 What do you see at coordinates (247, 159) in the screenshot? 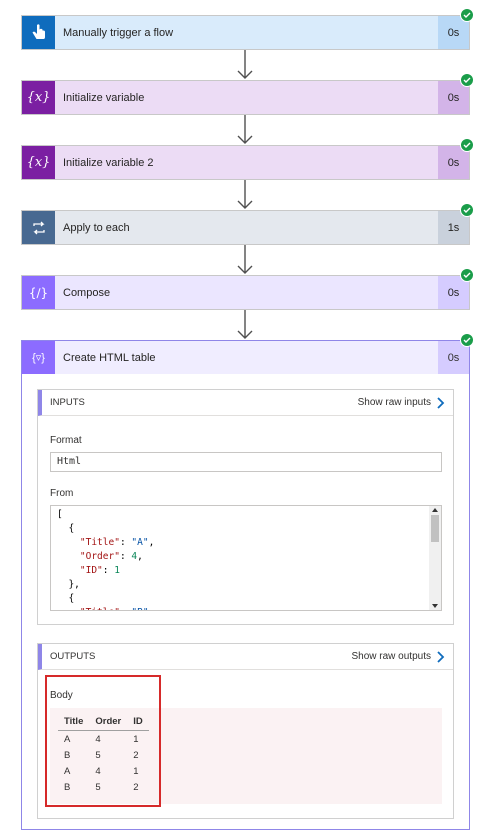
I see `step-initialize-variable-2: {x} Initialize variable 2 0s` at bounding box center [247, 159].